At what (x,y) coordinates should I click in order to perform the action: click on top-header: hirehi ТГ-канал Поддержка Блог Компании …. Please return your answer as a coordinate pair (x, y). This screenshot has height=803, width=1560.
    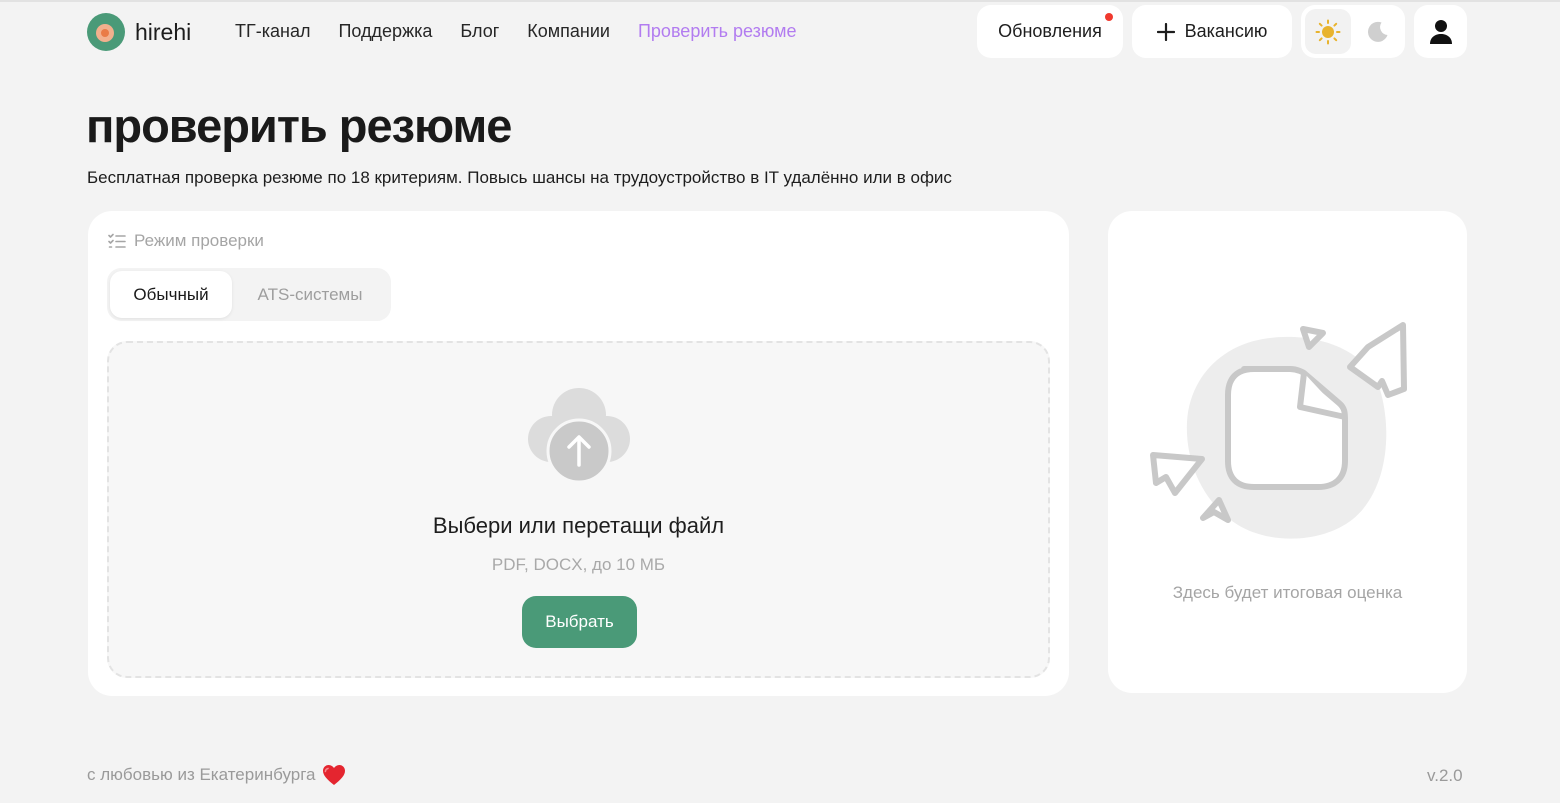
    Looking at the image, I should click on (780, 32).